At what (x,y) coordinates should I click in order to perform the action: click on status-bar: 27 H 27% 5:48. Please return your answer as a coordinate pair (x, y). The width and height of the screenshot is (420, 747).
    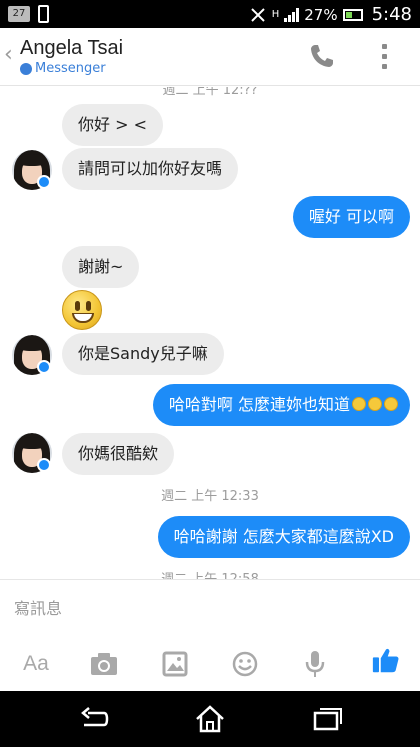
    Looking at the image, I should click on (210, 14).